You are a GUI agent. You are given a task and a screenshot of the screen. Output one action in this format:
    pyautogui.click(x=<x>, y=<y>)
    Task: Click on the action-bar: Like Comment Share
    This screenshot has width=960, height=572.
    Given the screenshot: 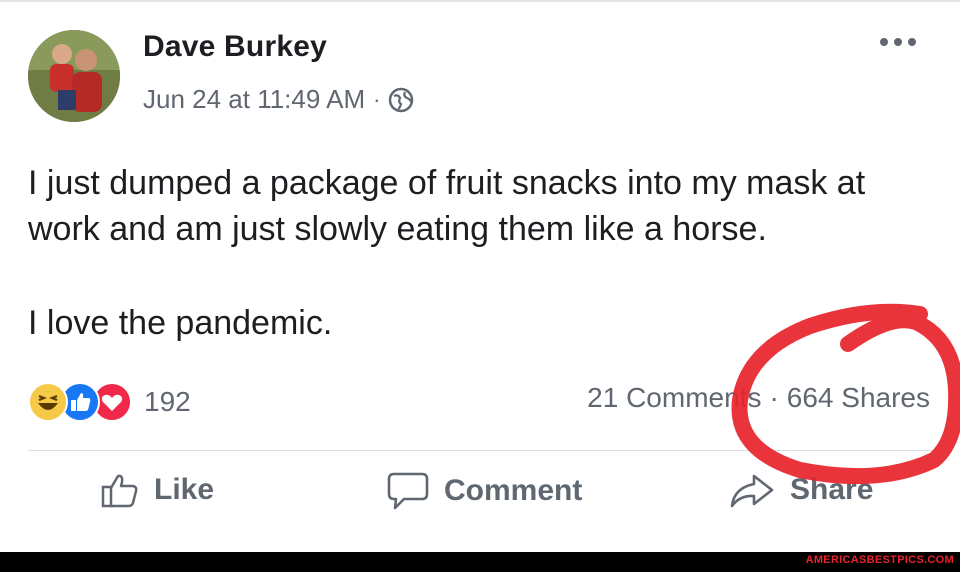 What is the action you would take?
    pyautogui.click(x=480, y=502)
    